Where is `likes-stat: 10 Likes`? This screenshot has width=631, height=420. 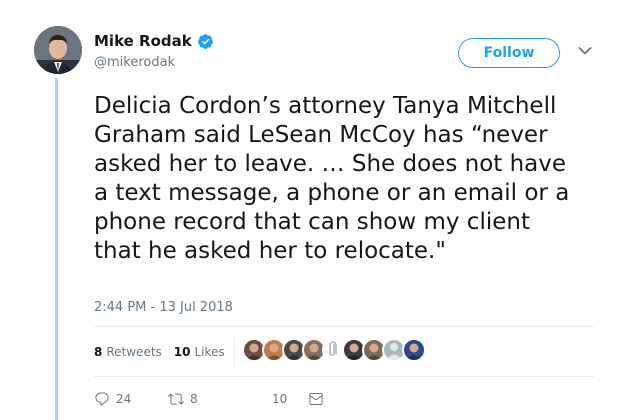 likes-stat: 10 Likes is located at coordinates (199, 352).